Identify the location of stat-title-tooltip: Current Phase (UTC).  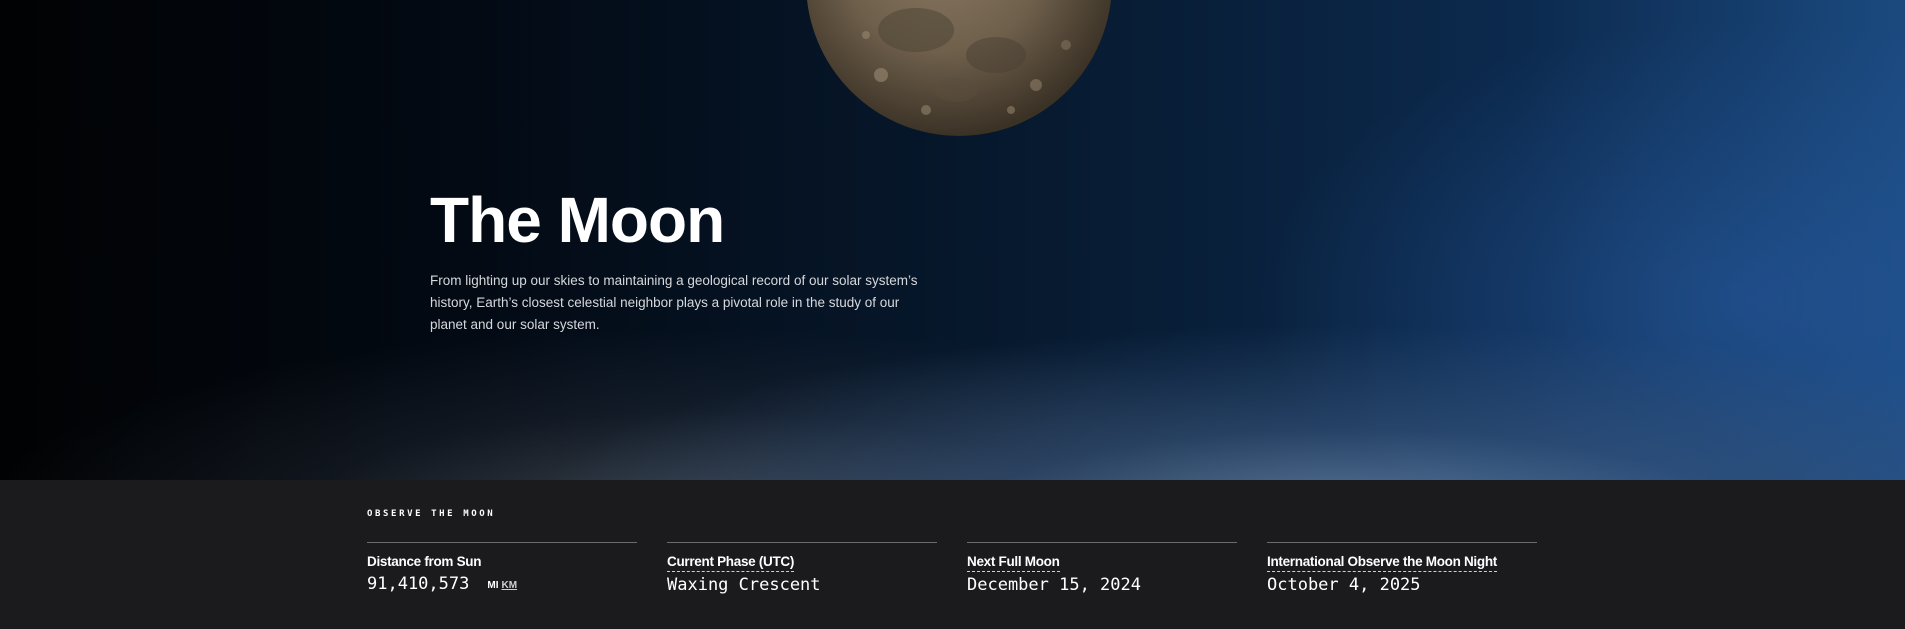
(730, 562).